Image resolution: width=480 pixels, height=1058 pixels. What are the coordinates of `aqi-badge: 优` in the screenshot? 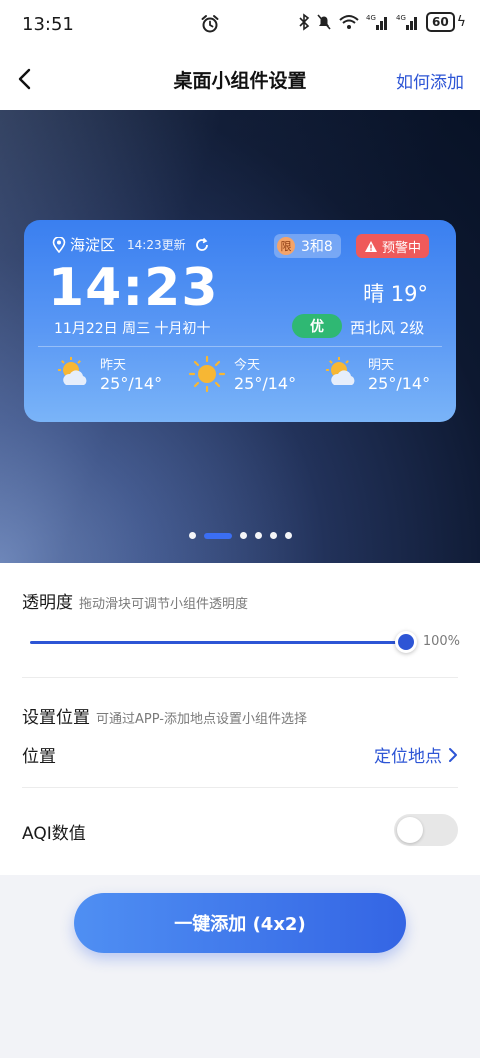 It's located at (317, 326).